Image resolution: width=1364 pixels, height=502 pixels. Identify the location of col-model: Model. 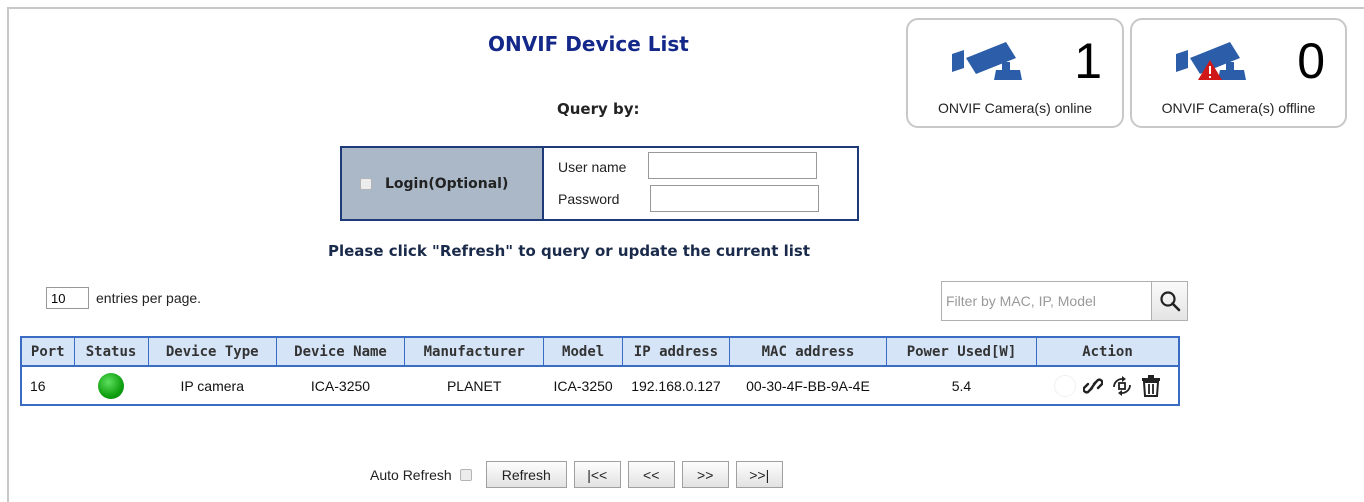
(583, 352).